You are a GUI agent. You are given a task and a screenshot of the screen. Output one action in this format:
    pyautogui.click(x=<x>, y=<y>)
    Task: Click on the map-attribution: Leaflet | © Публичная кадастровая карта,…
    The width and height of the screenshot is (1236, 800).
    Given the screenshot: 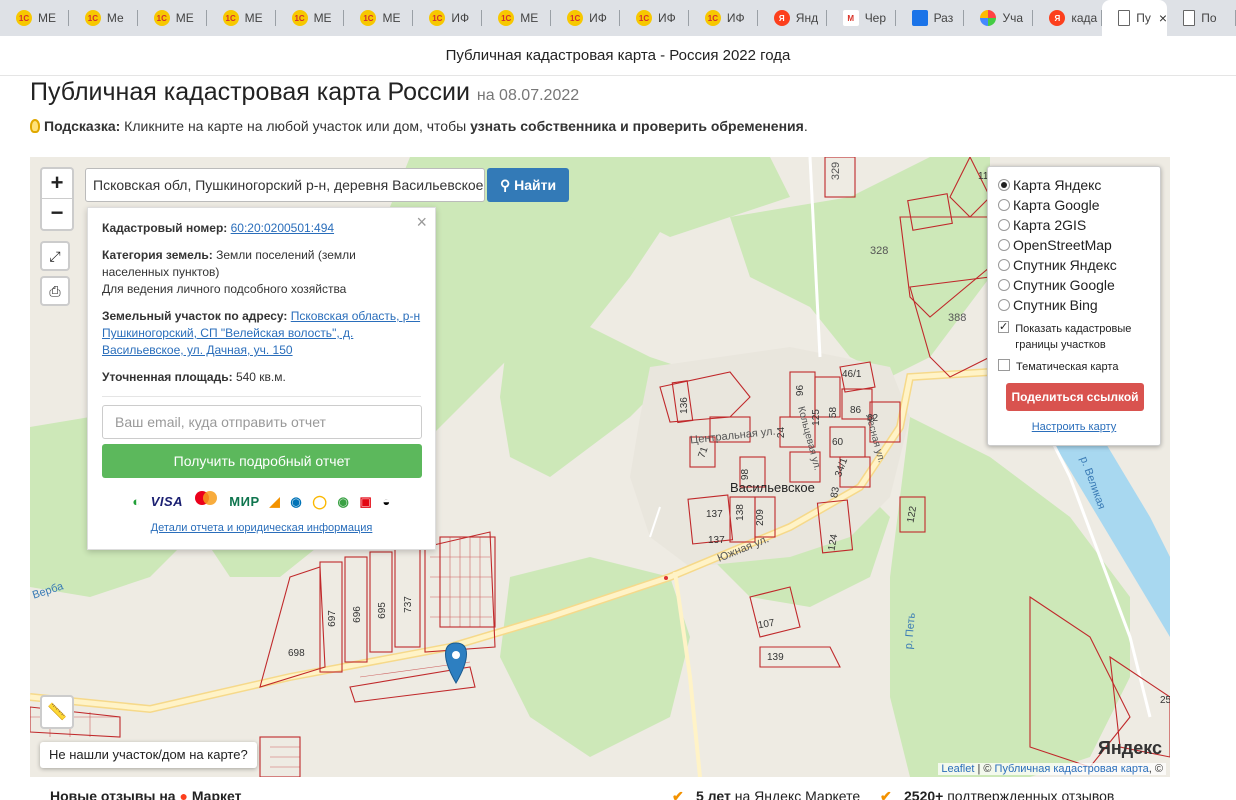 What is the action you would take?
    pyautogui.click(x=1052, y=769)
    